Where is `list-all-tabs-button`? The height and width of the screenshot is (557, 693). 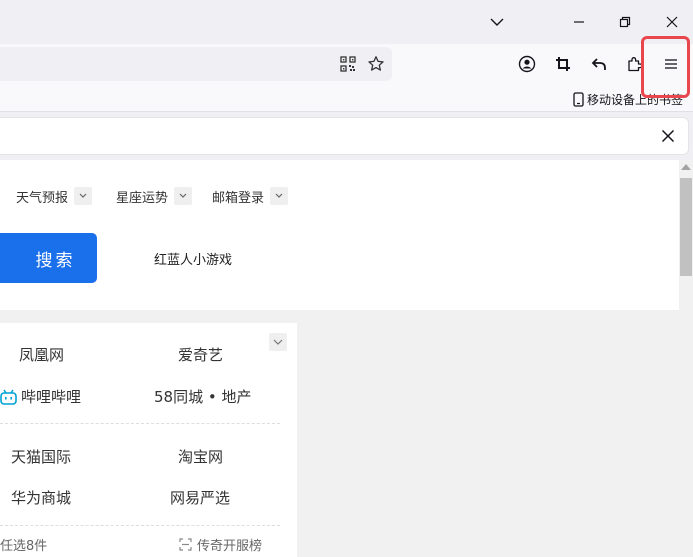
list-all-tabs-button is located at coordinates (497, 22).